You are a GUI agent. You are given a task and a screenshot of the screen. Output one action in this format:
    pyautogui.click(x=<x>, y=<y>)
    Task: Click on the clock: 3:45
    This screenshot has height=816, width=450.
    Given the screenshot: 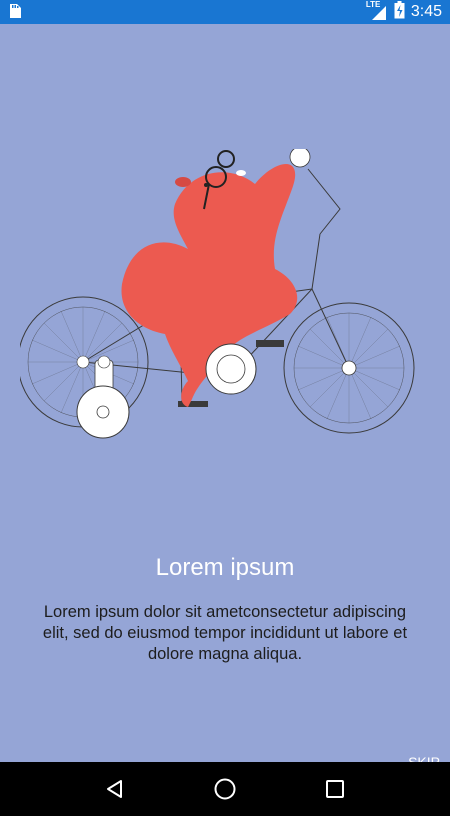 What is the action you would take?
    pyautogui.click(x=426, y=11)
    